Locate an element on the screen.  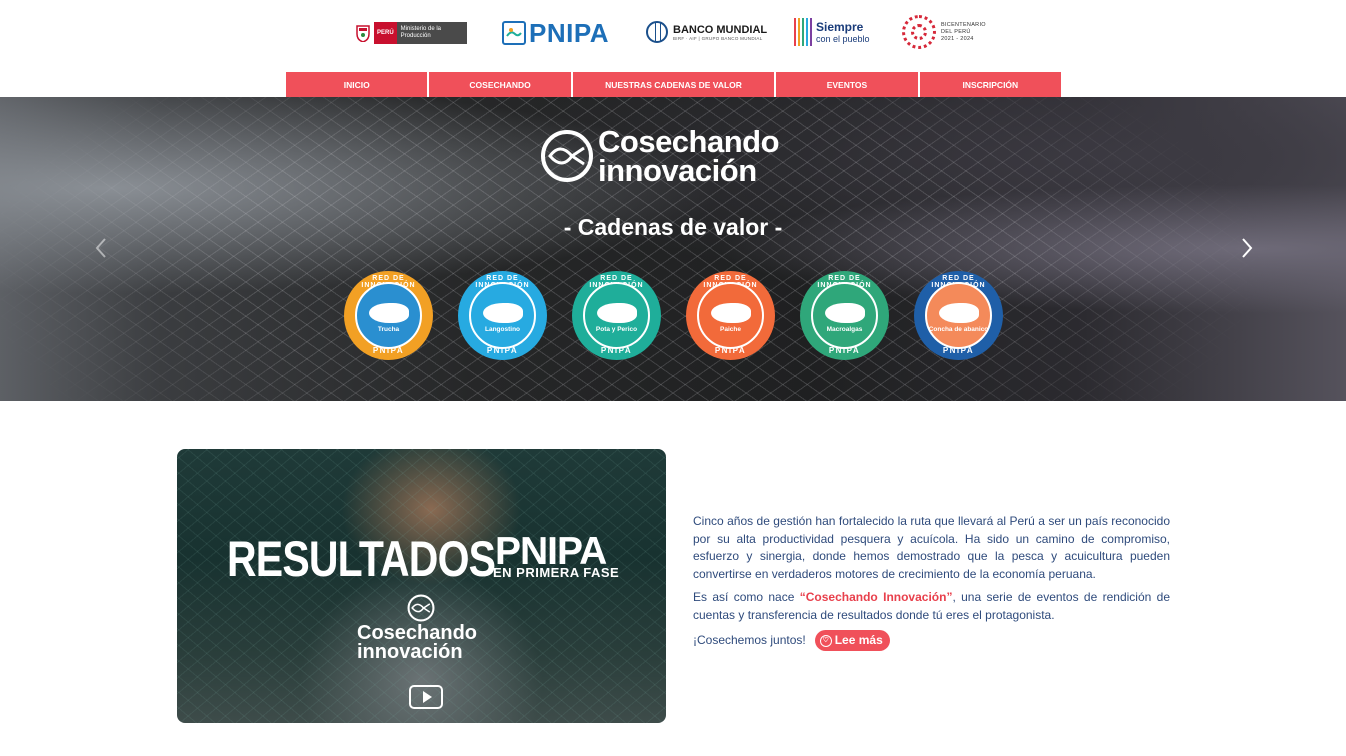
banco-mundial-sub: BIRF · AIF | GRUPO BANCO MUNDIAL is located at coordinates (718, 38).